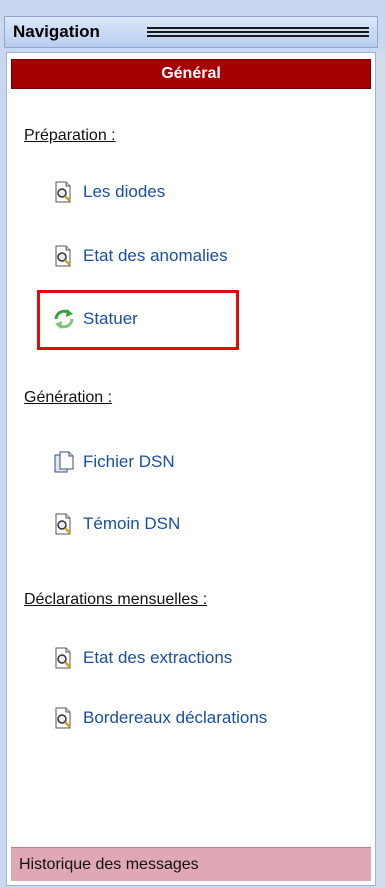 This screenshot has height=888, width=385. What do you see at coordinates (155, 255) in the screenshot?
I see `nav-item-label: Etat des anomalies` at bounding box center [155, 255].